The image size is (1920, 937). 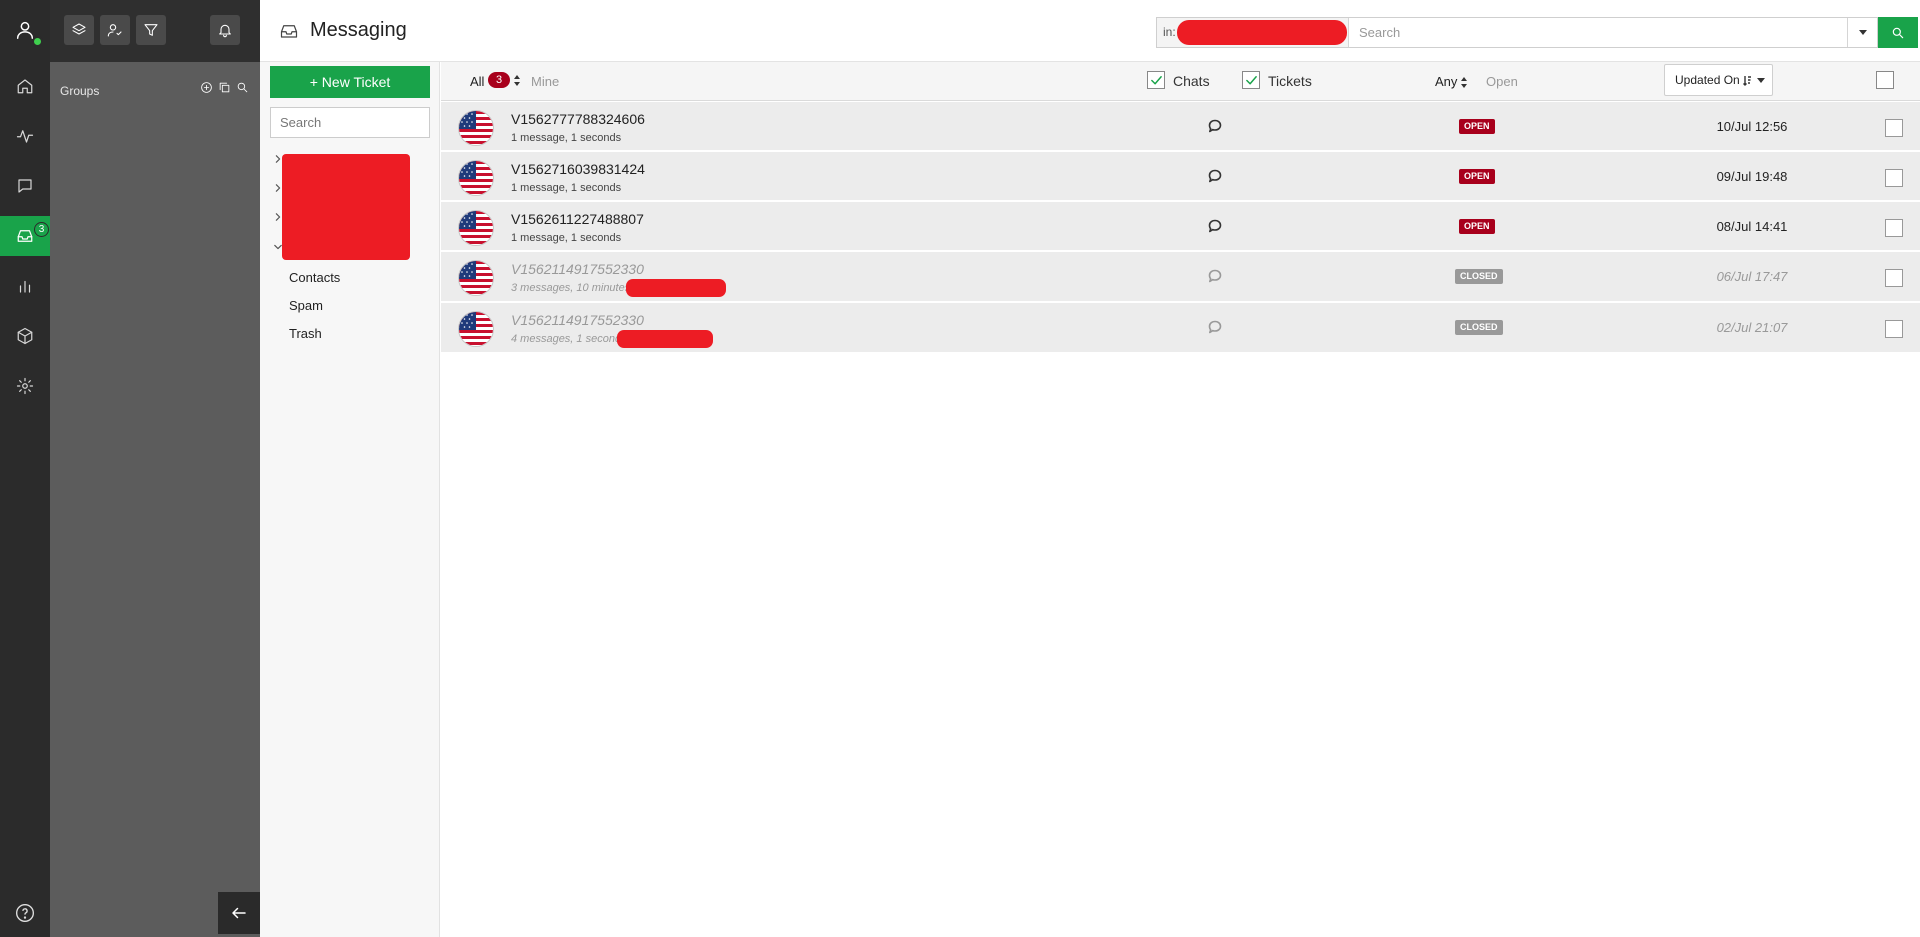 I want to click on sort-arrows-icon, so click(x=1464, y=83).